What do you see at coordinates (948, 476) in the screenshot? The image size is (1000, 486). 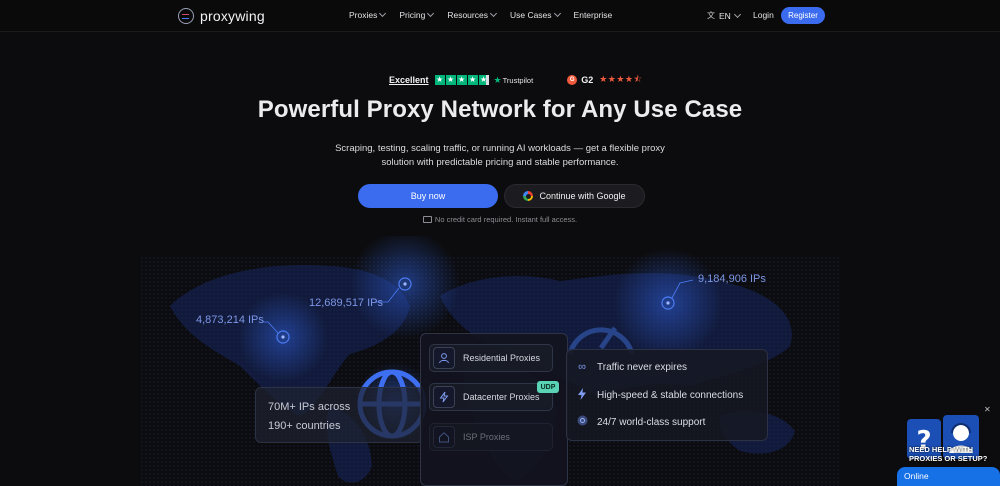 I see `online-status-button: Online` at bounding box center [948, 476].